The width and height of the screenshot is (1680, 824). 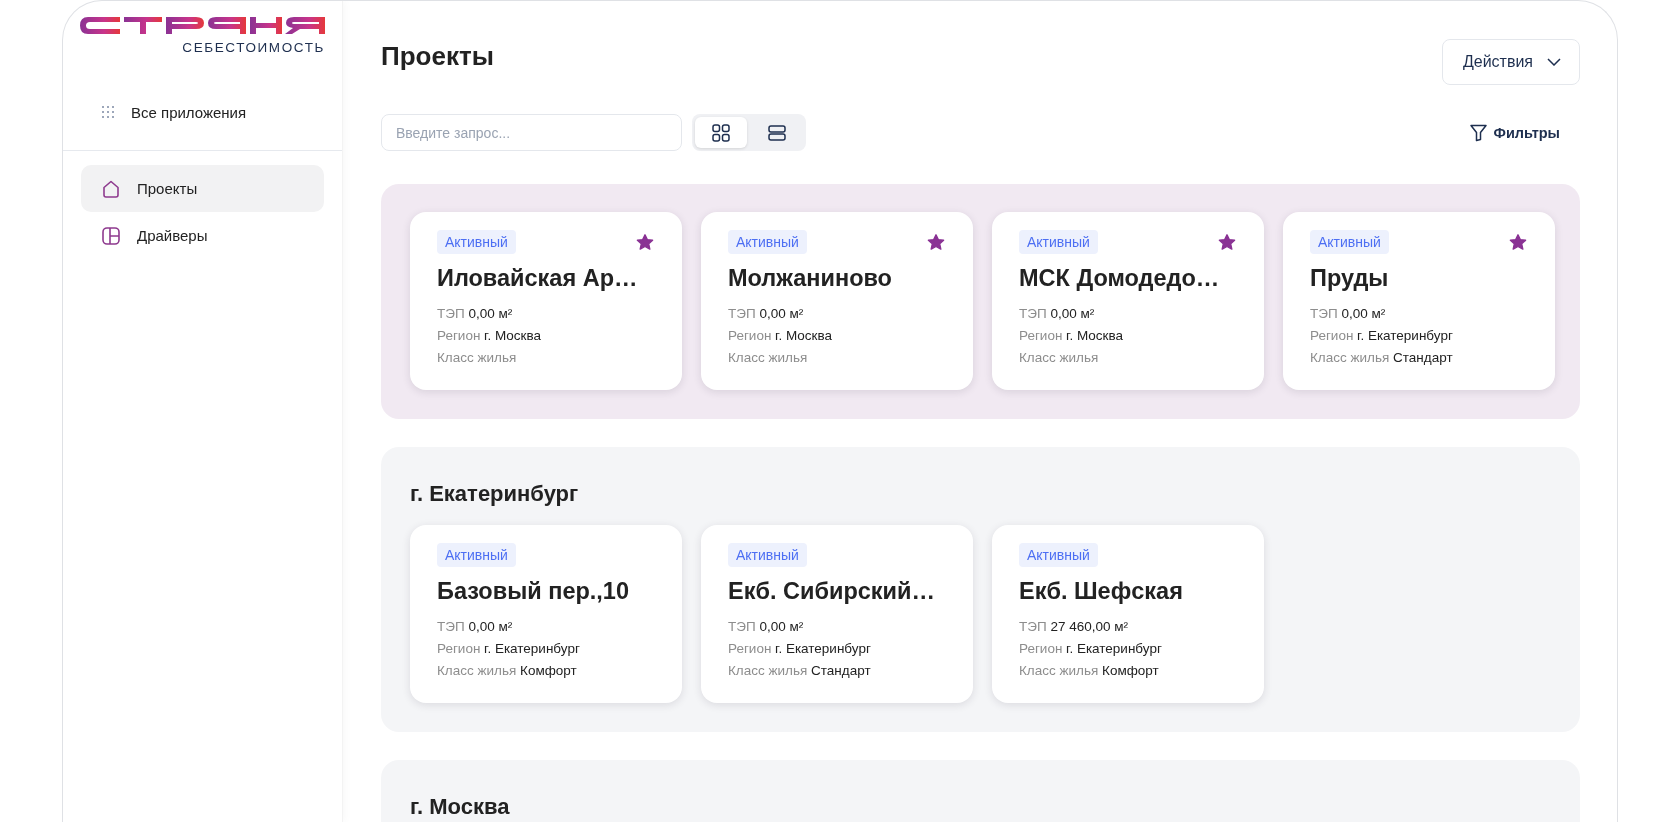 I want to click on project-name: Екб. Шефская, so click(x=1101, y=591).